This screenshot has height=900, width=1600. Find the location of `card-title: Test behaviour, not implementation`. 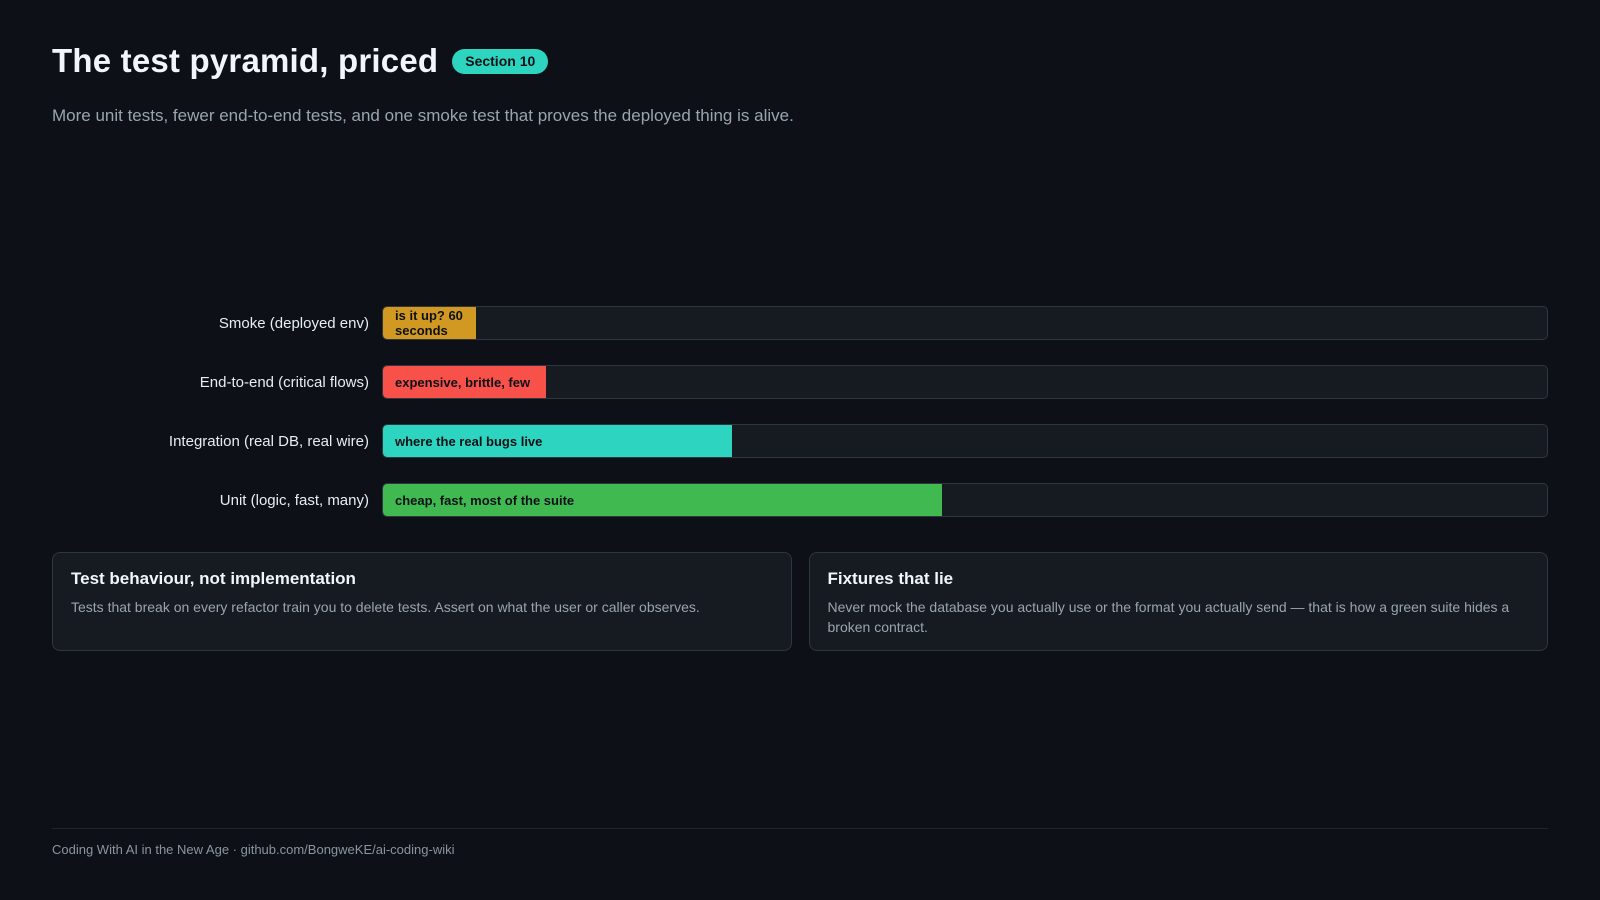

card-title: Test behaviour, not implementation is located at coordinates (213, 578).